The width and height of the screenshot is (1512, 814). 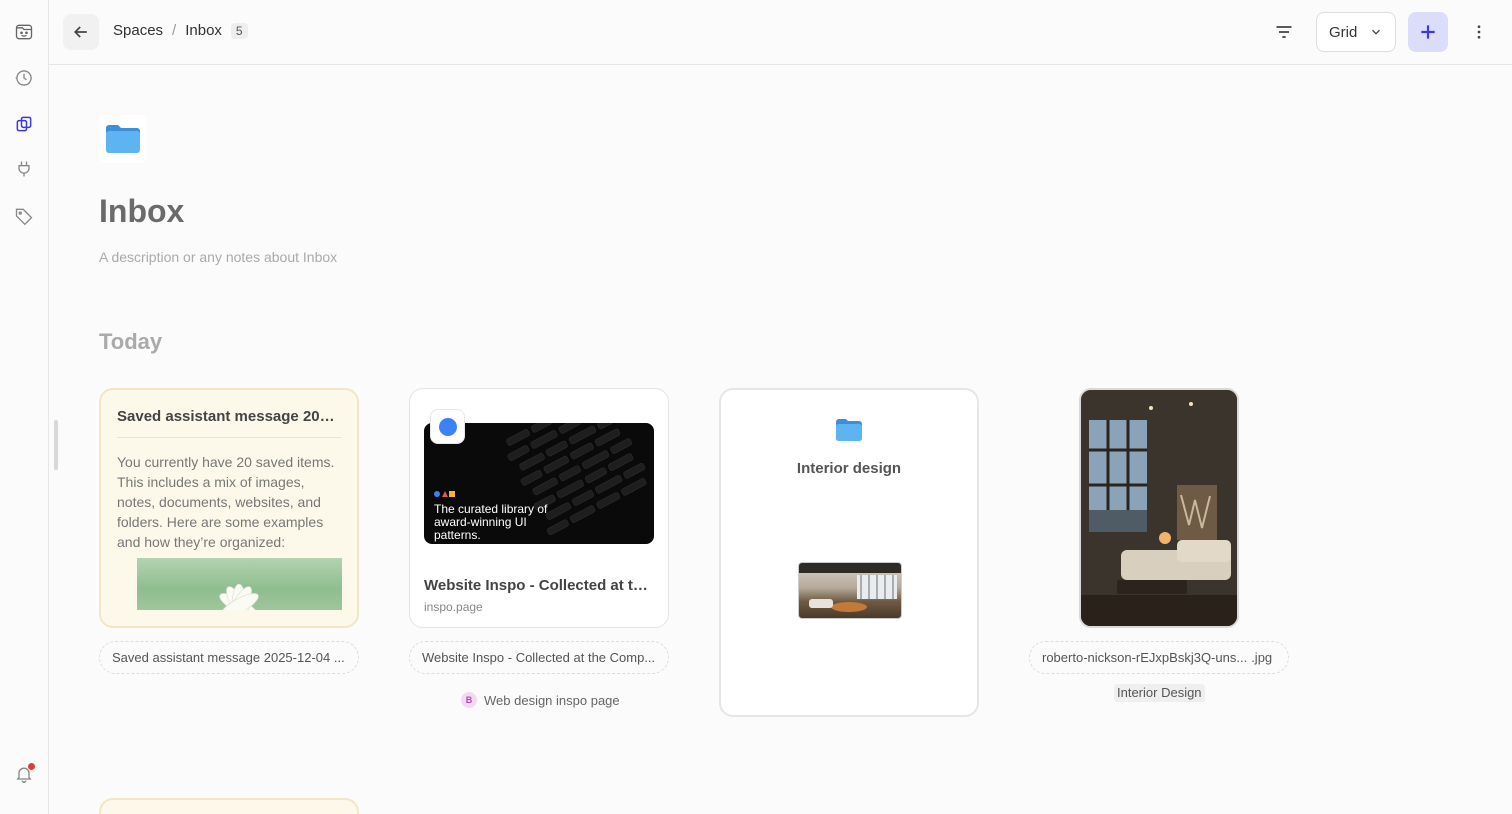 What do you see at coordinates (1262, 657) in the screenshot?
I see `image-filename-extension: .jpg` at bounding box center [1262, 657].